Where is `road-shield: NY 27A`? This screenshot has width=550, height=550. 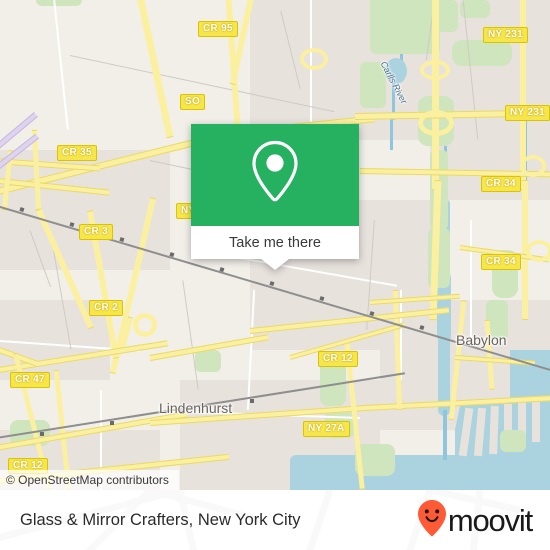
road-shield: NY 27A is located at coordinates (326, 429).